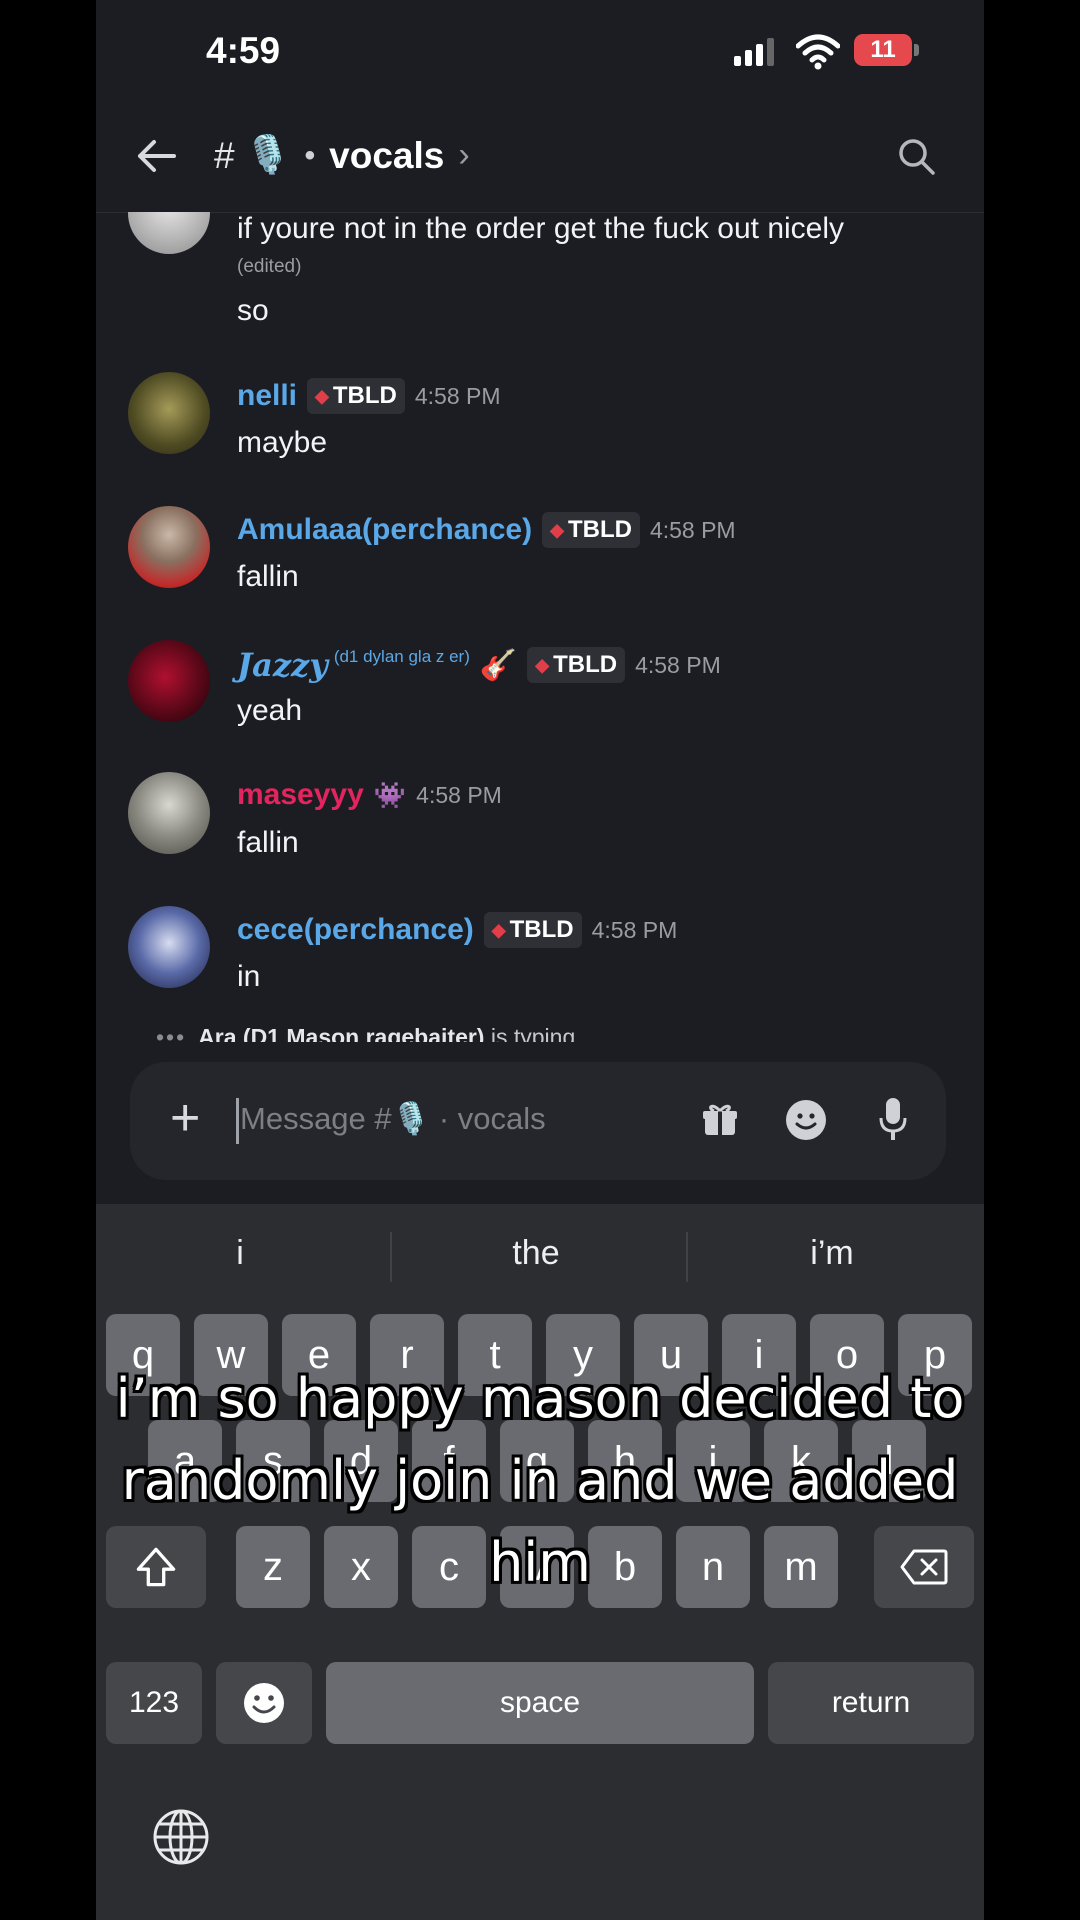 The width and height of the screenshot is (1080, 1920). Describe the element at coordinates (540, 50) in the screenshot. I see `status-bar: 4:59 11` at that location.